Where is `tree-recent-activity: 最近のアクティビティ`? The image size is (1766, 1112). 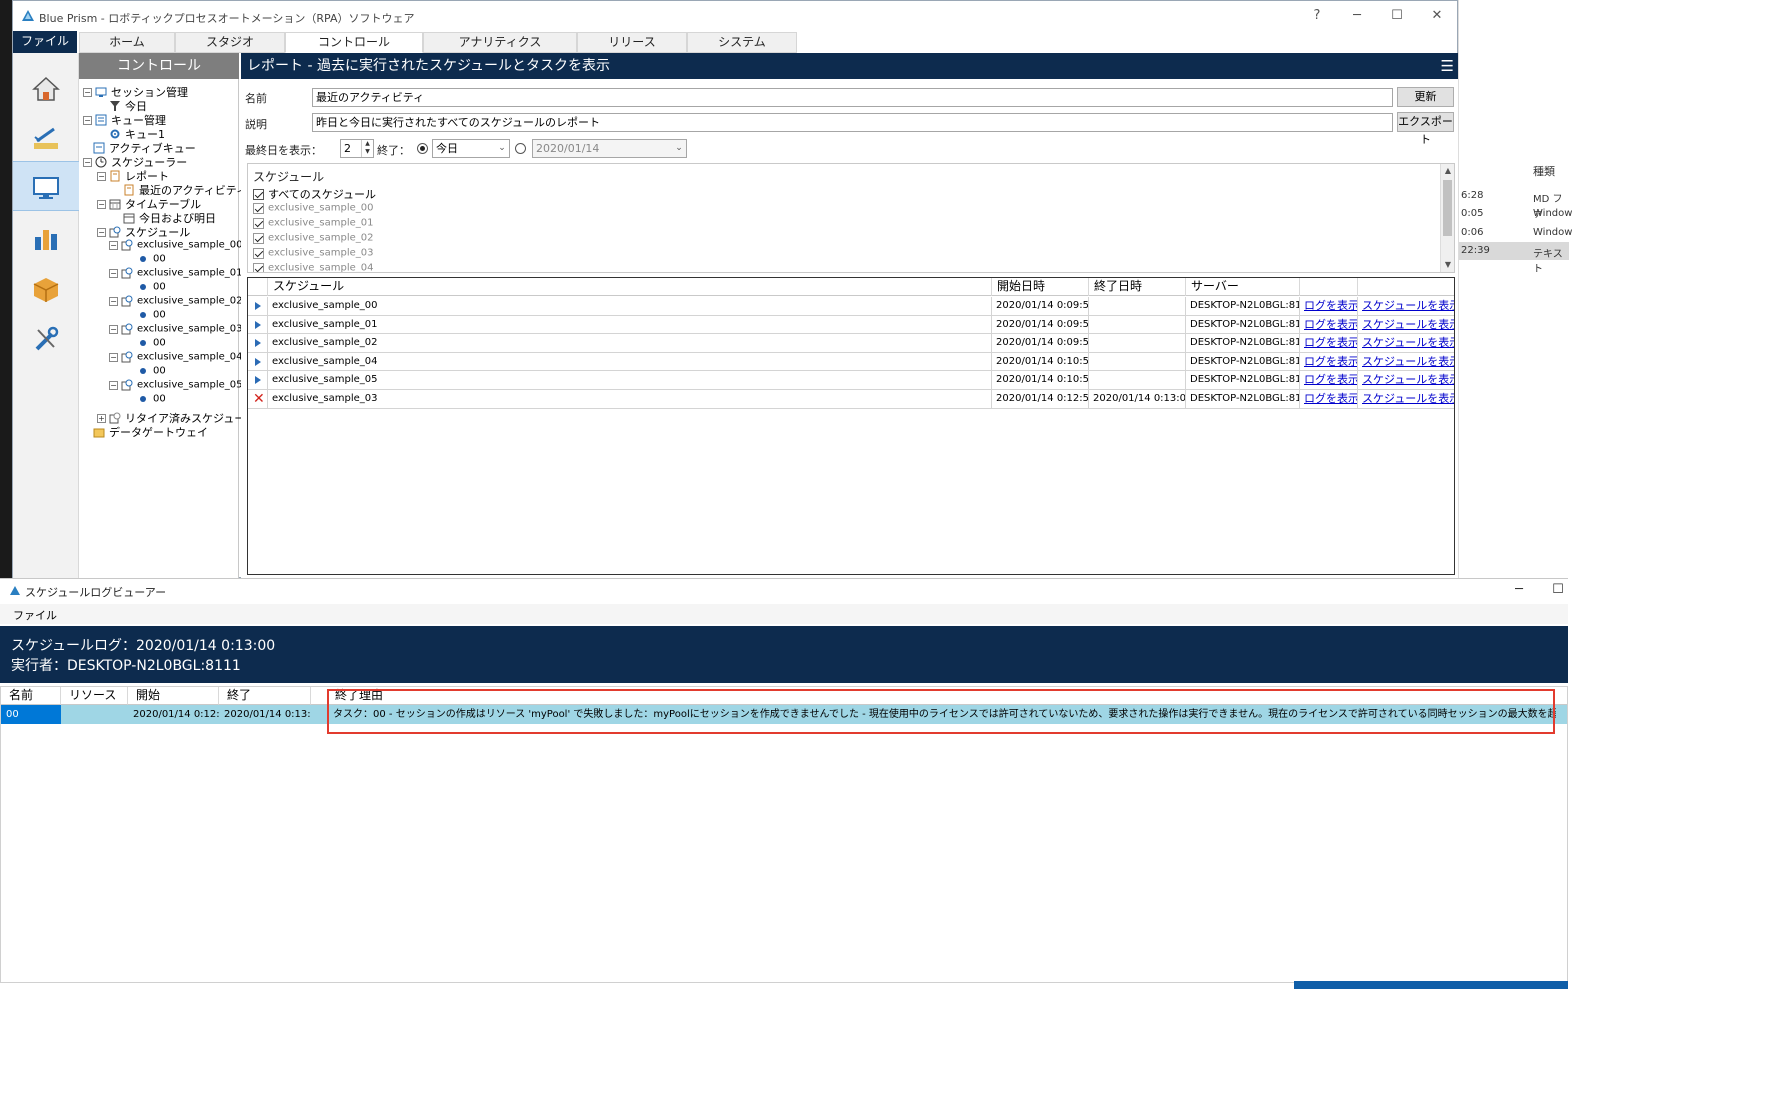
tree-recent-activity: 最近のアクティビティ is located at coordinates (185, 189).